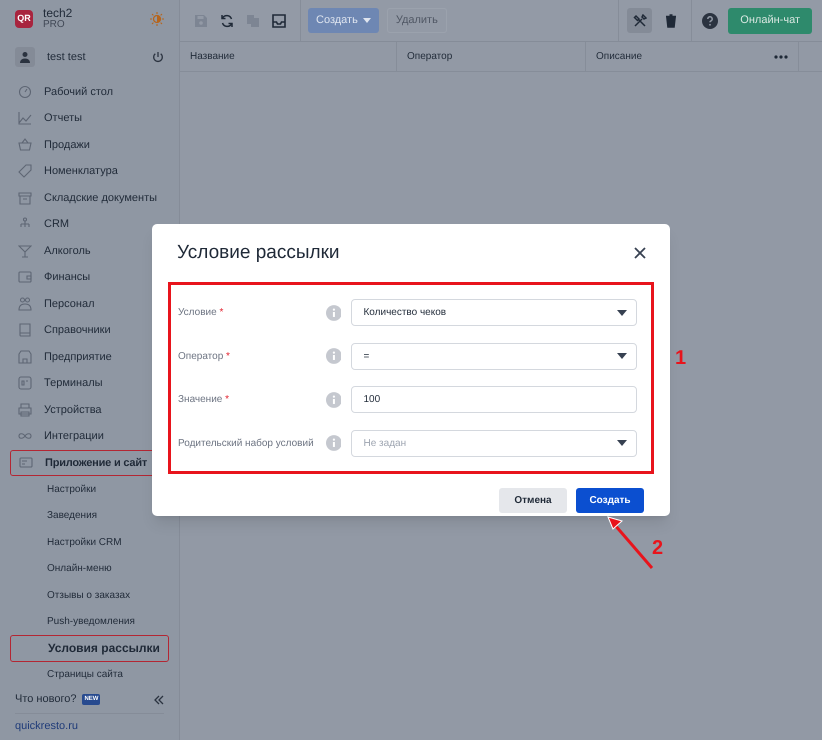 This screenshot has width=822, height=740. What do you see at coordinates (25, 303) in the screenshot?
I see `people-icon` at bounding box center [25, 303].